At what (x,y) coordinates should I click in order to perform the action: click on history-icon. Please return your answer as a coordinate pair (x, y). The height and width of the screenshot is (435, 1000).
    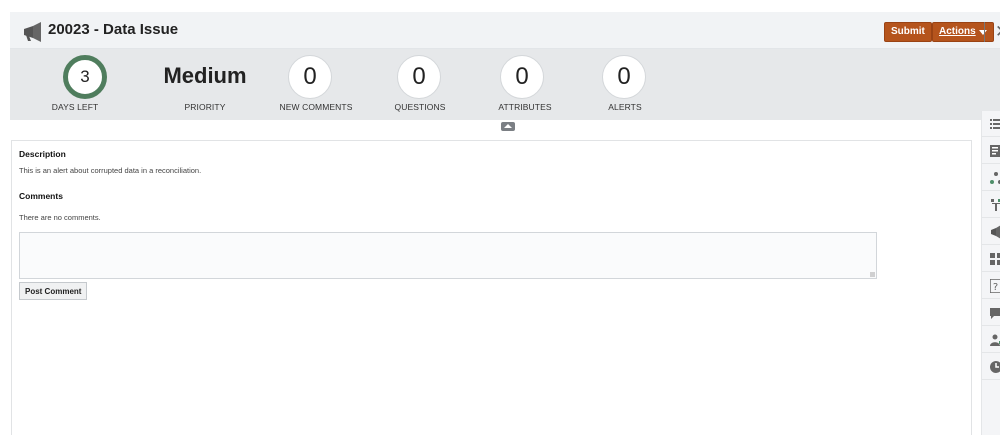
    Looking at the image, I should click on (995, 367).